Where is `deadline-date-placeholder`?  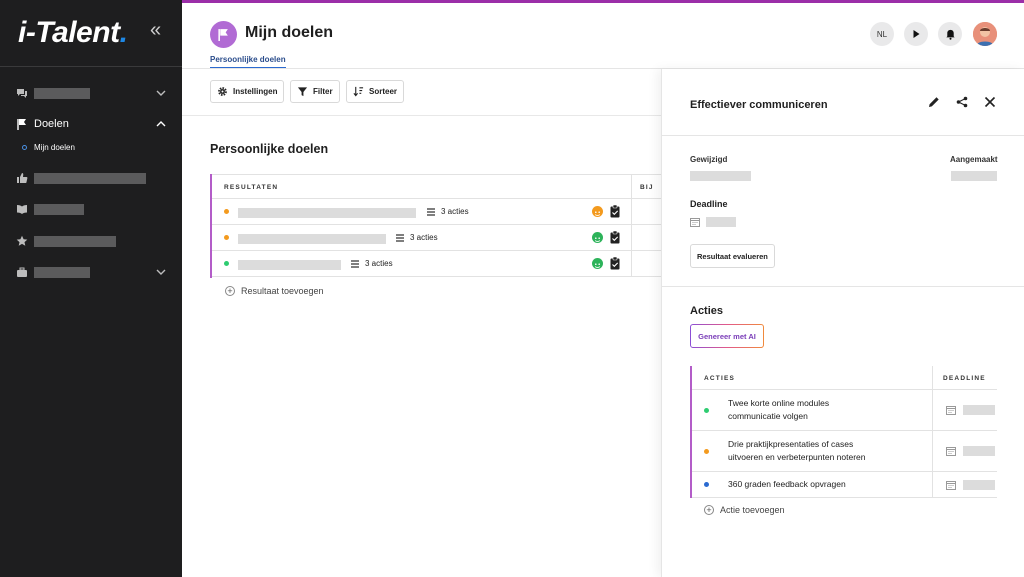
deadline-date-placeholder is located at coordinates (721, 222).